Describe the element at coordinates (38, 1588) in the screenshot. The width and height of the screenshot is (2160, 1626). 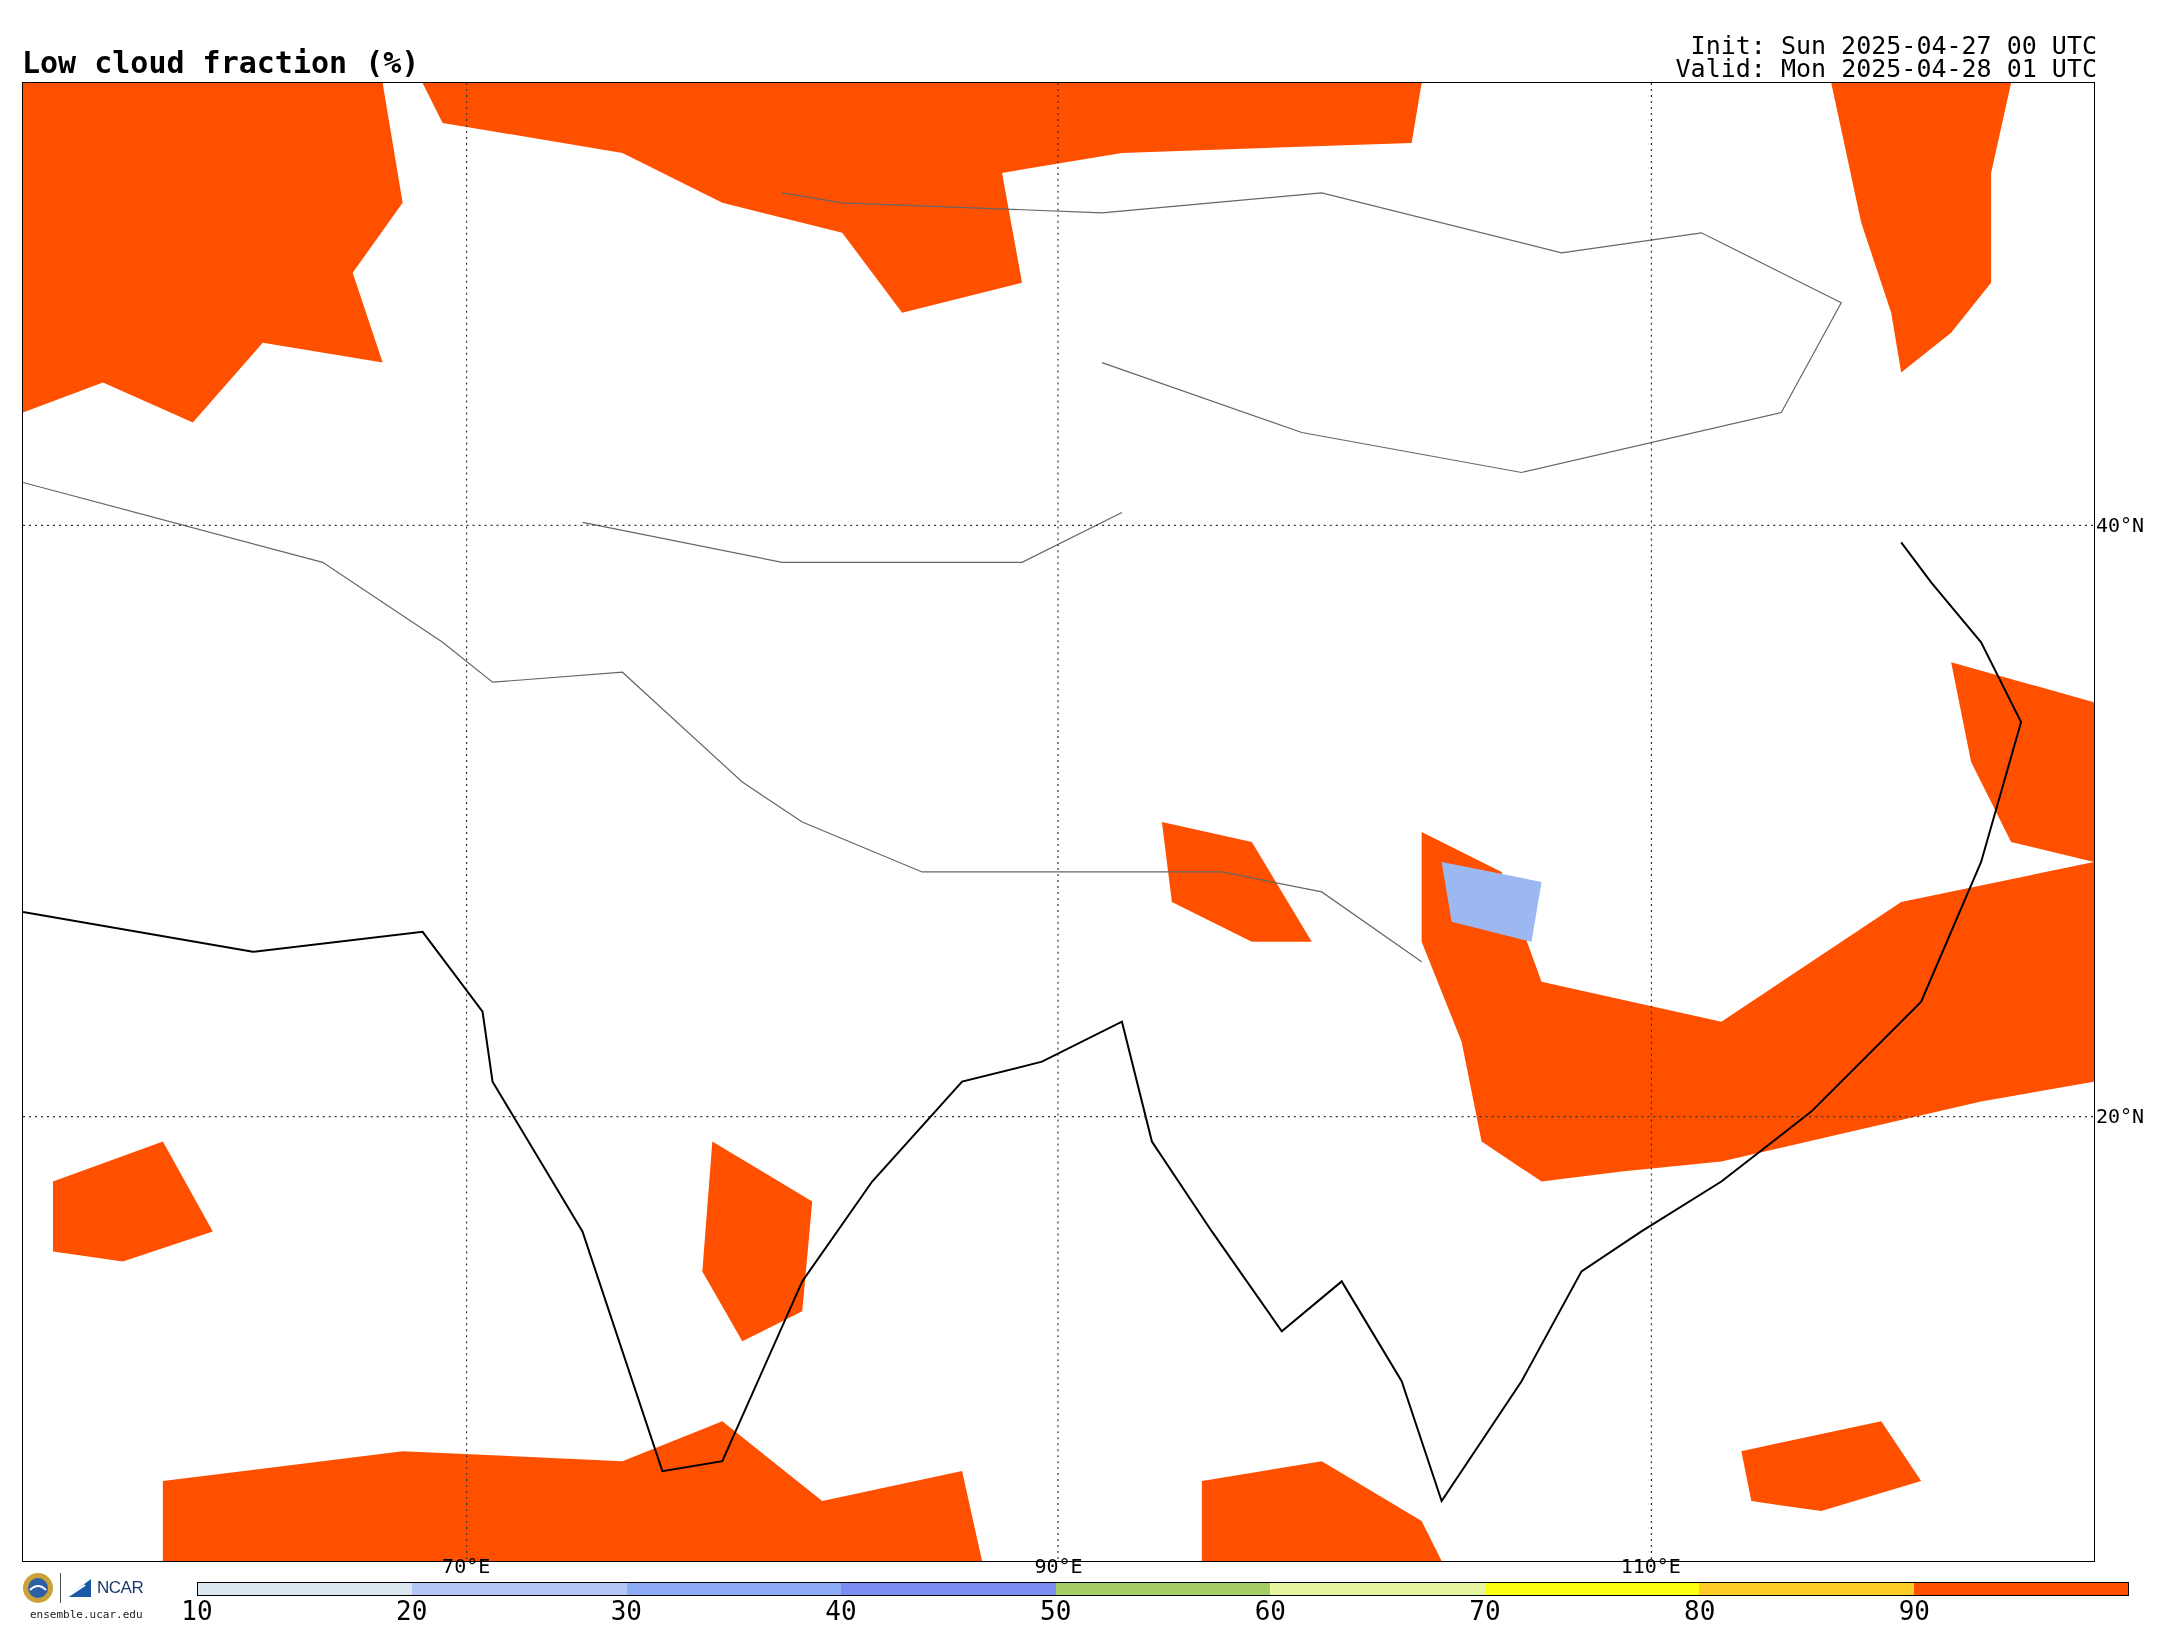
I see `emblem-icon` at that location.